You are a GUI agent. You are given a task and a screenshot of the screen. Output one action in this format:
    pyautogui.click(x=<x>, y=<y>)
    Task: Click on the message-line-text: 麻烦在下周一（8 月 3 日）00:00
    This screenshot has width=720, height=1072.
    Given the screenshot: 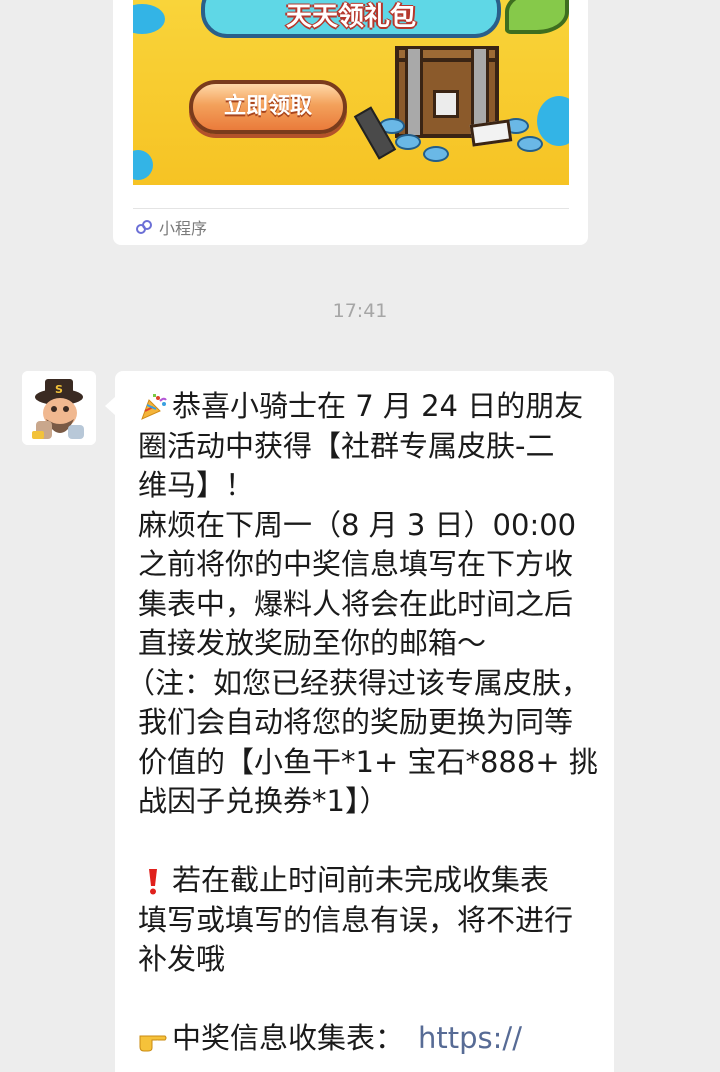 What is the action you would take?
    pyautogui.click(x=357, y=524)
    